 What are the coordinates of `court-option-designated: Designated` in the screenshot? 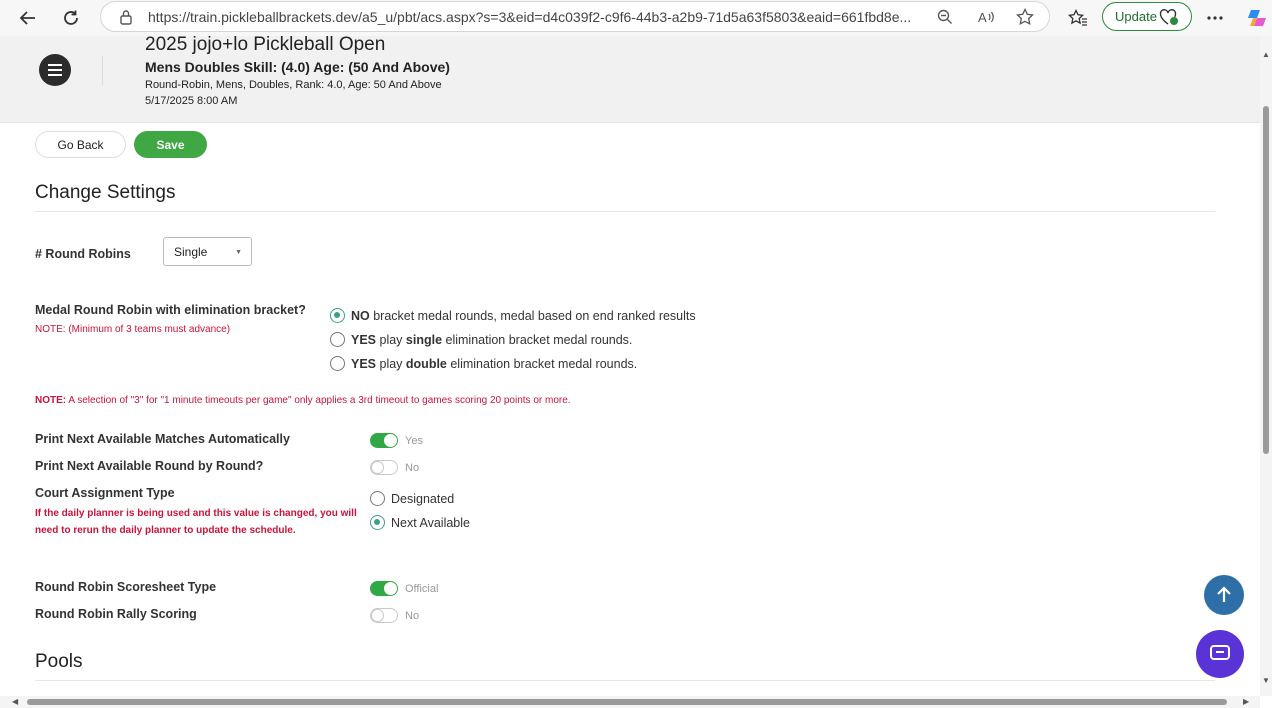 It's located at (412, 498).